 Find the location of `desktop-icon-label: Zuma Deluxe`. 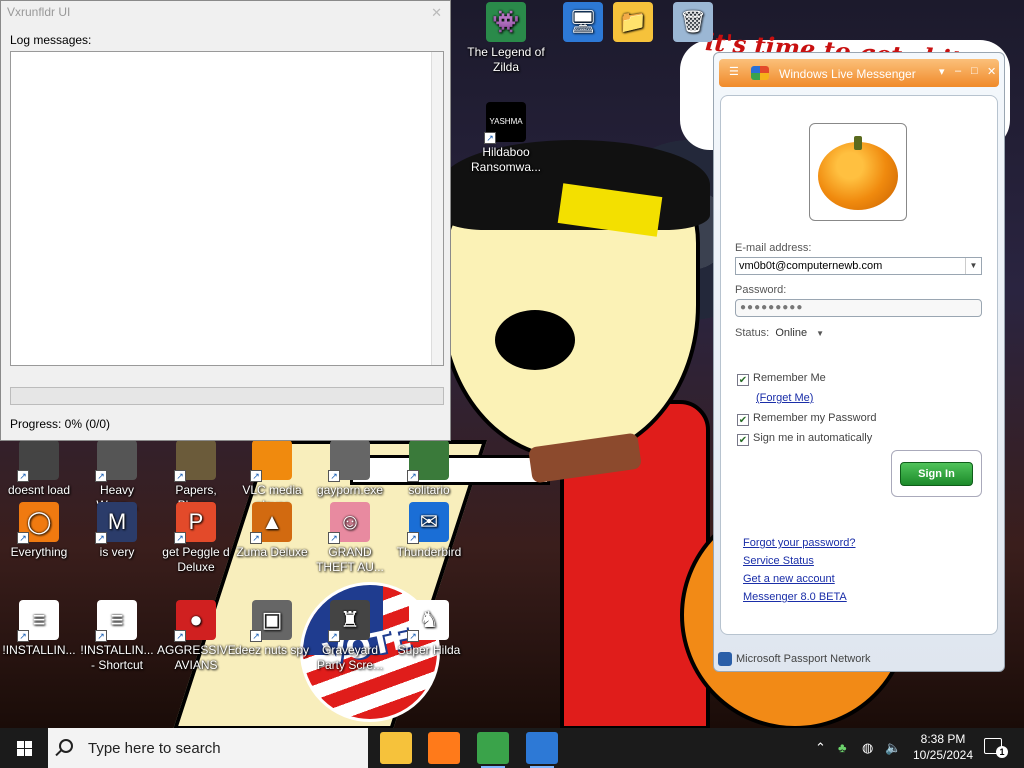

desktop-icon-label: Zuma Deluxe is located at coordinates (272, 552).